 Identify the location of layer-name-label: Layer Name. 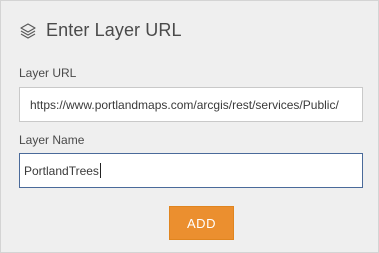
(52, 140).